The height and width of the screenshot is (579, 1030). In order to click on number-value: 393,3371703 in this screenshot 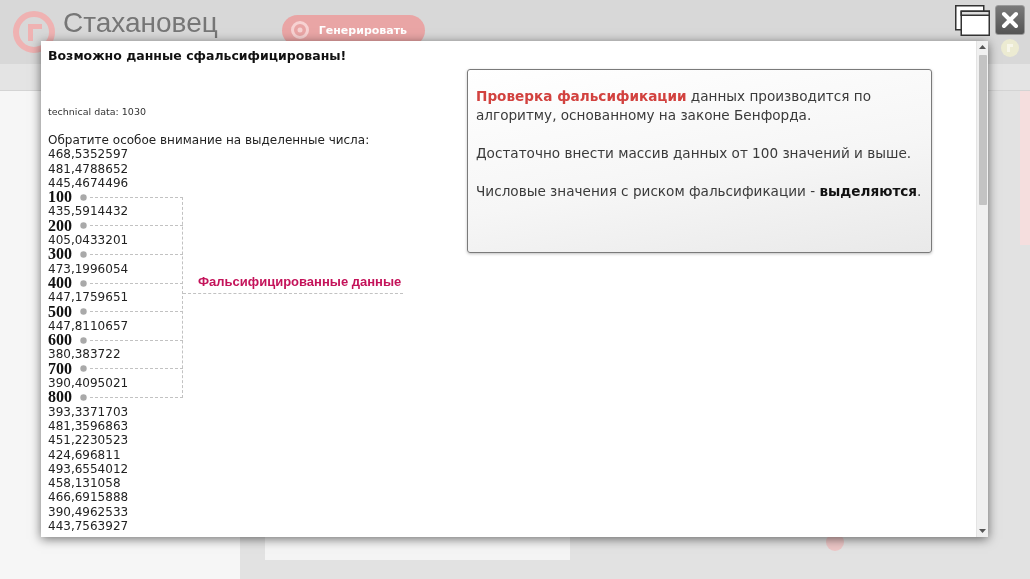, I will do `click(88, 411)`.